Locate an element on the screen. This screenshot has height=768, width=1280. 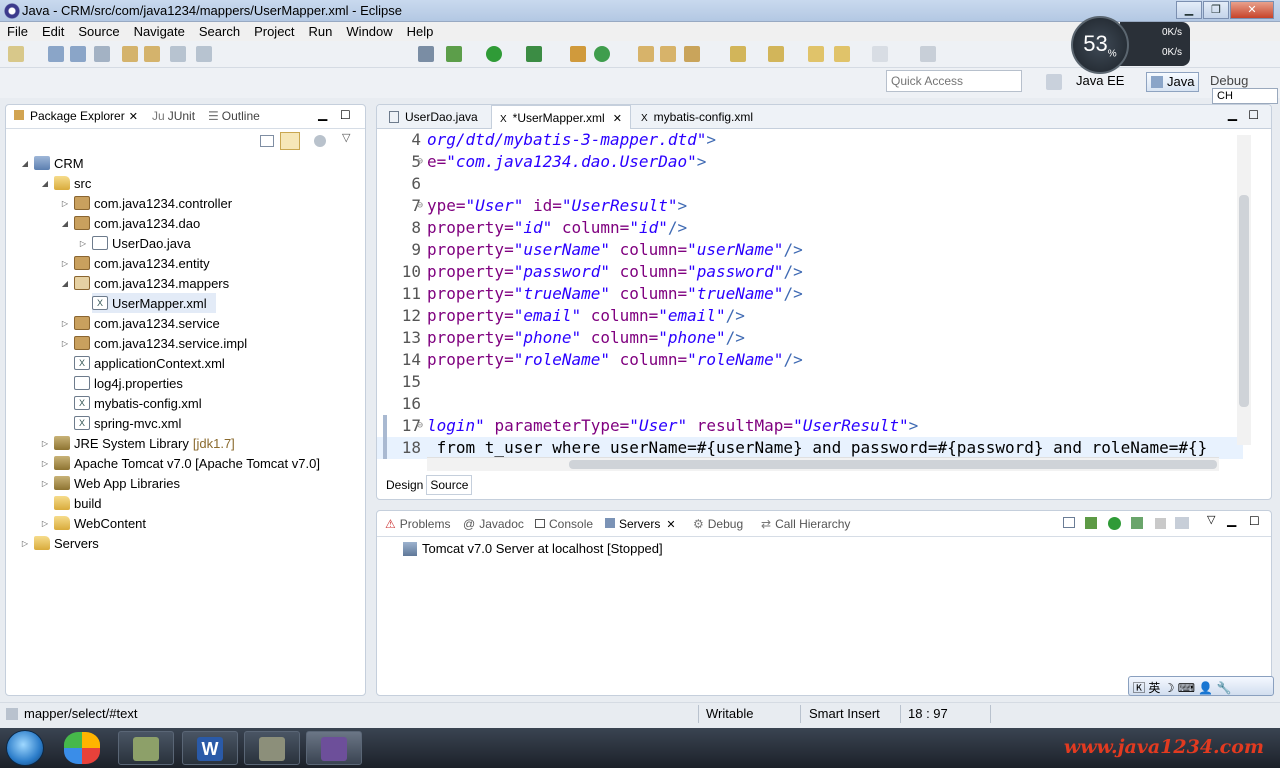
toggle-mark-icon is located at coordinates (178, 54).